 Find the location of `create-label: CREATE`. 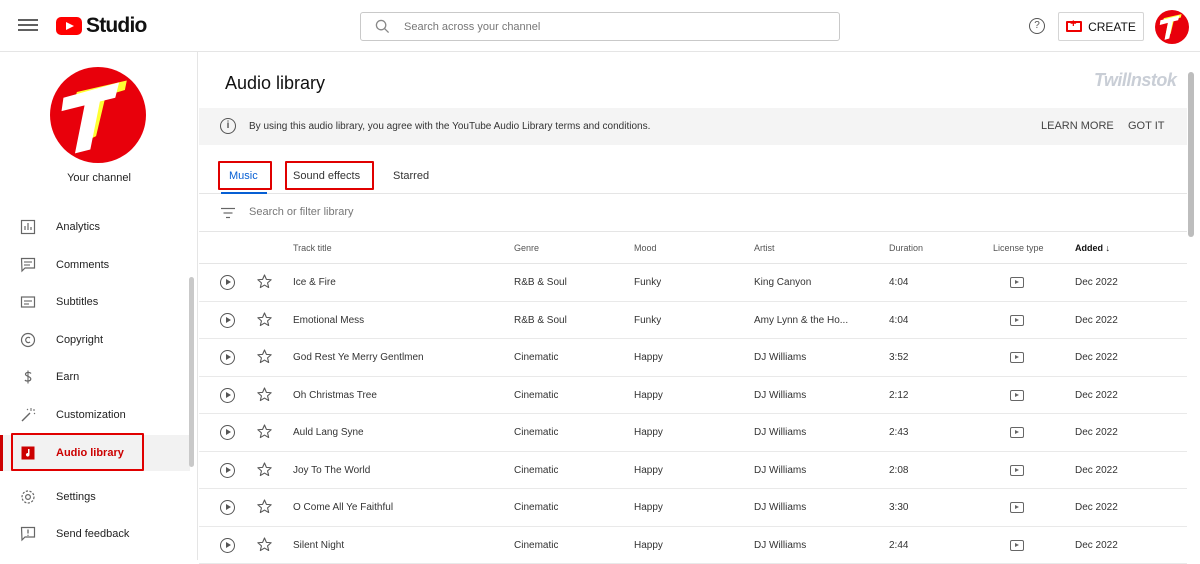

create-label: CREATE is located at coordinates (1112, 27).